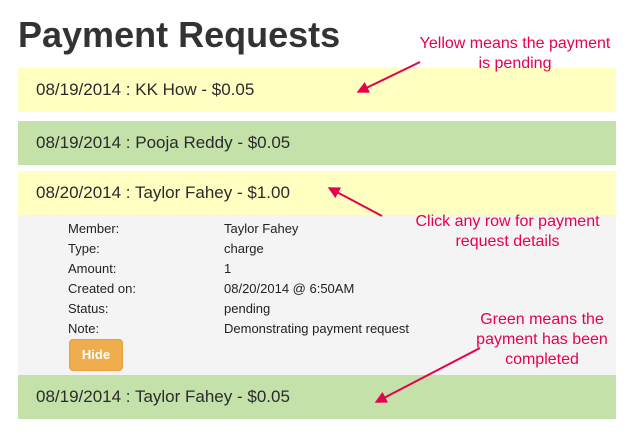 This screenshot has height=445, width=632. Describe the element at coordinates (515, 63) in the screenshot. I see `annotation-line: is pending` at that location.